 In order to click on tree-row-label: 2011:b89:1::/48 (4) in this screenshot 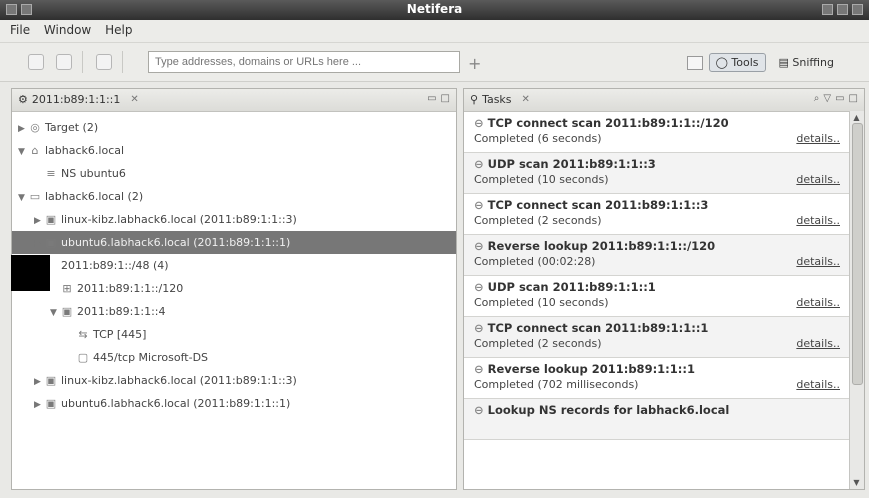, I will do `click(115, 265)`.